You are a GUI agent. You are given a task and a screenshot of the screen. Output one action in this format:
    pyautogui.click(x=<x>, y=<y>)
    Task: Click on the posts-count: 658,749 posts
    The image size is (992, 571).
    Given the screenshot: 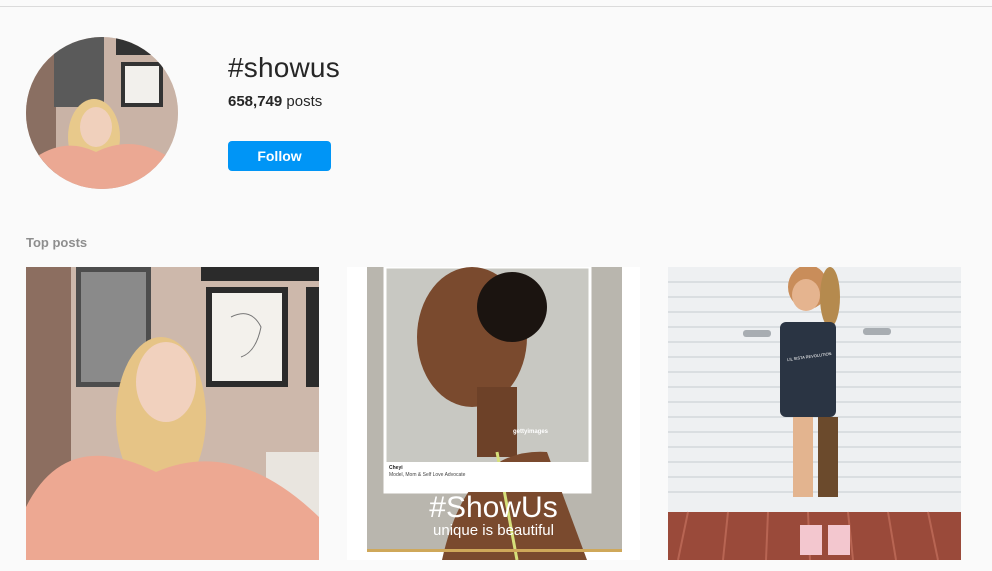 What is the action you would take?
    pyautogui.click(x=275, y=101)
    